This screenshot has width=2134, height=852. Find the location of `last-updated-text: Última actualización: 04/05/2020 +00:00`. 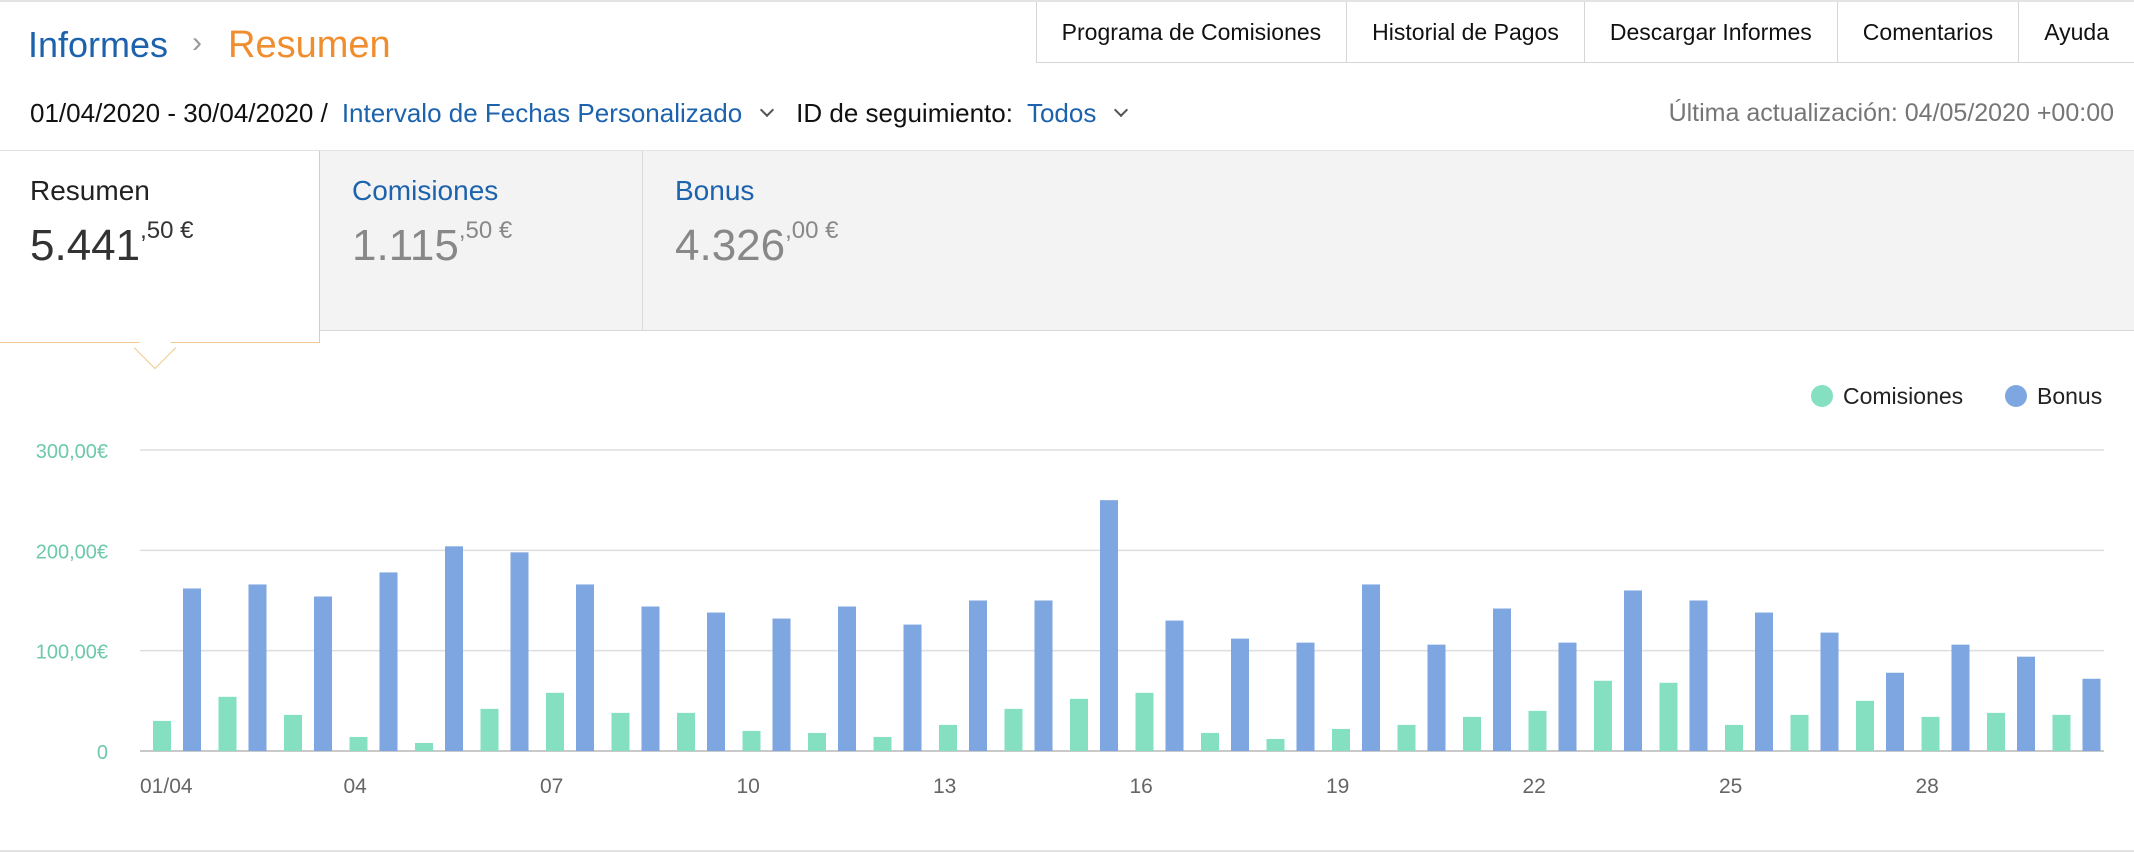

last-updated-text: Última actualización: 04/05/2020 +00:00 is located at coordinates (1891, 112).